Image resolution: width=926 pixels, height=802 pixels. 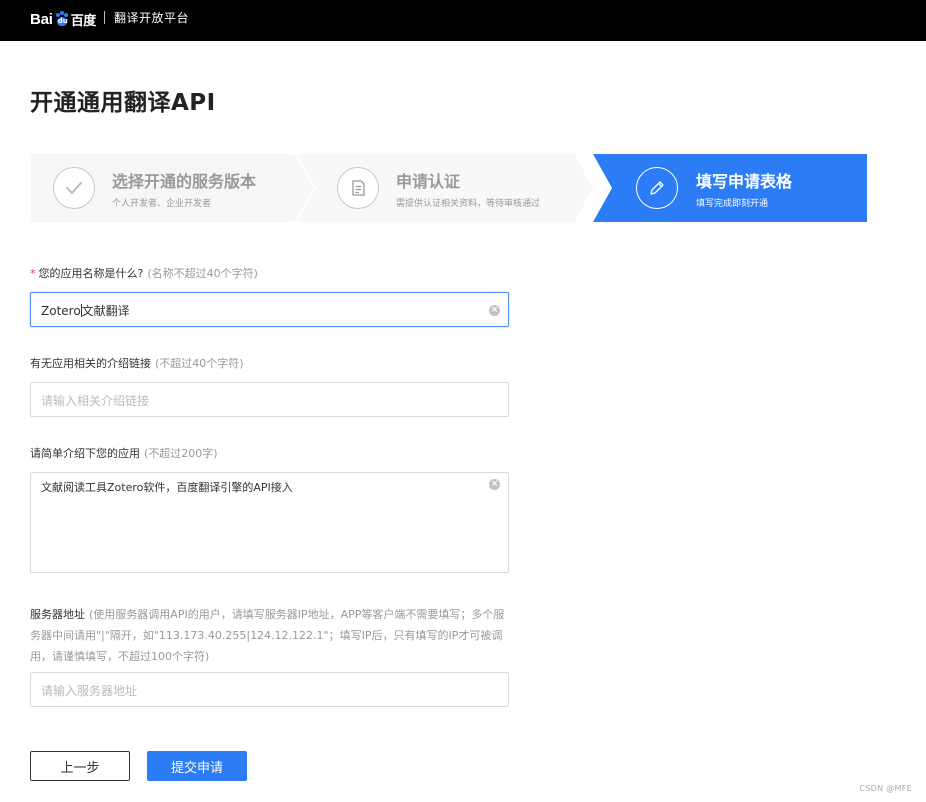 I want to click on watermark: CSDN @MFE, so click(x=885, y=788).